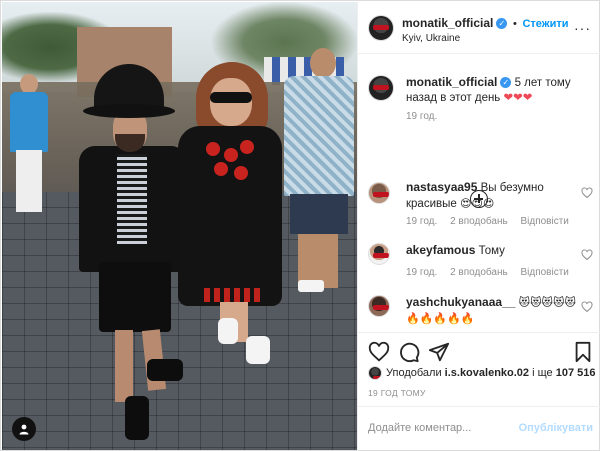 The image size is (600, 451). I want to click on heart-outline-icon, so click(379, 352).